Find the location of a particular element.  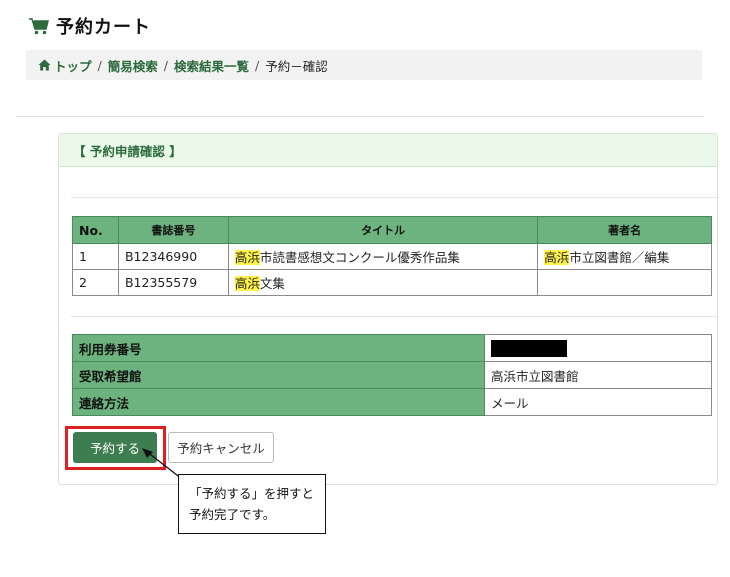

home-icon is located at coordinates (44, 65).